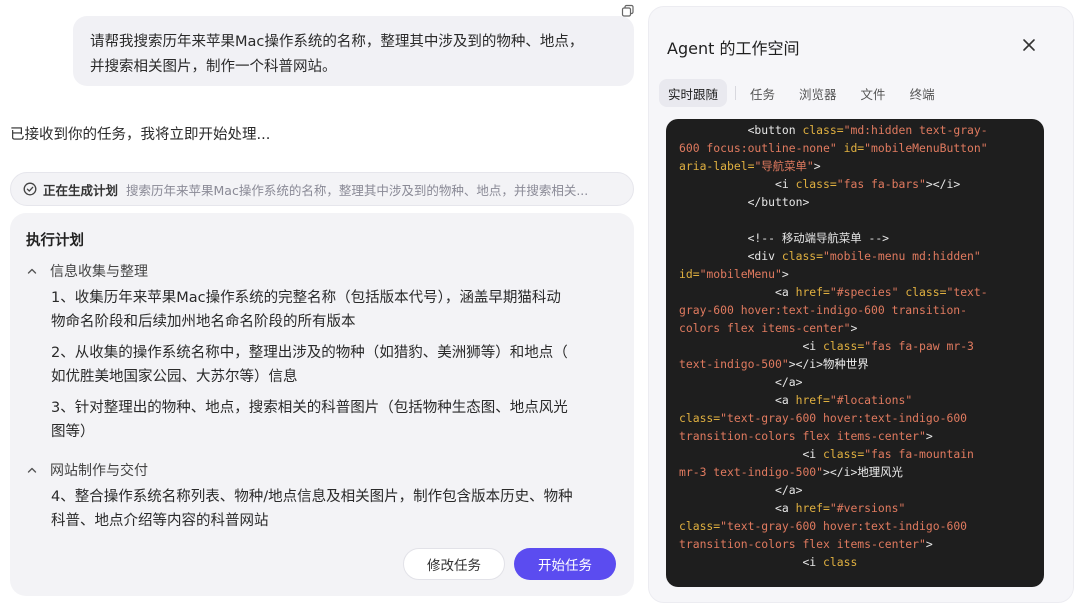  What do you see at coordinates (565, 564) in the screenshot?
I see `start-task-button: 开始任务` at bounding box center [565, 564].